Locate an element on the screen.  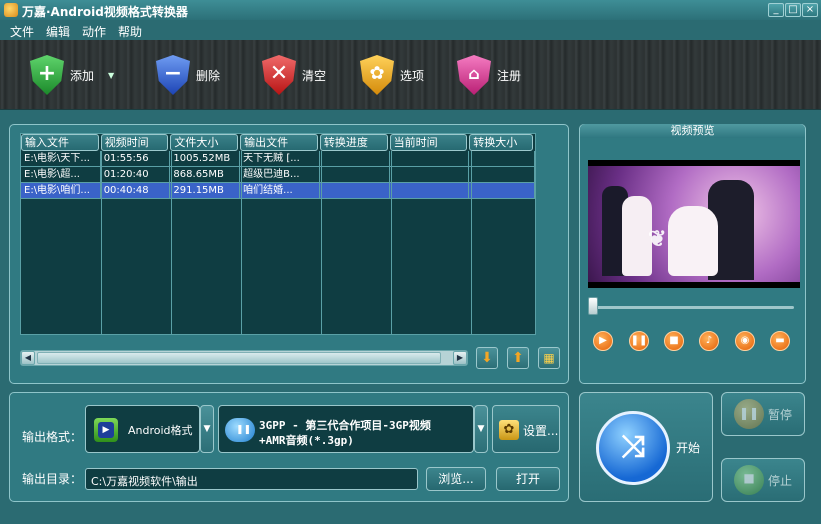
remove-button: − 删除 is located at coordinates (187, 75).